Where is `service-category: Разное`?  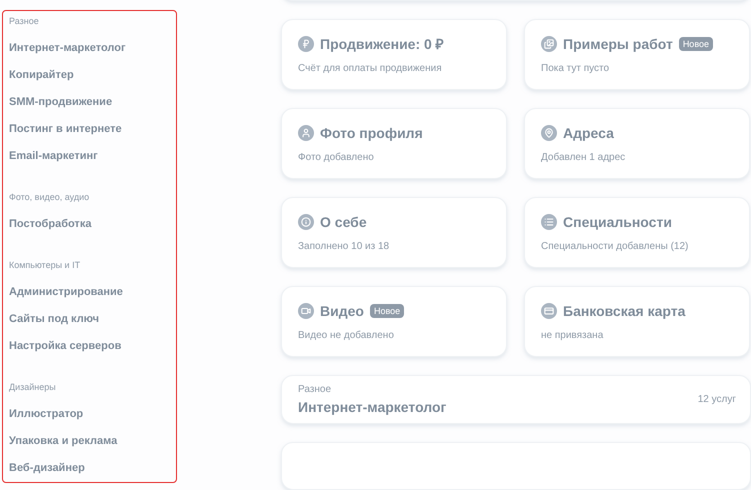 service-category: Разное is located at coordinates (315, 389).